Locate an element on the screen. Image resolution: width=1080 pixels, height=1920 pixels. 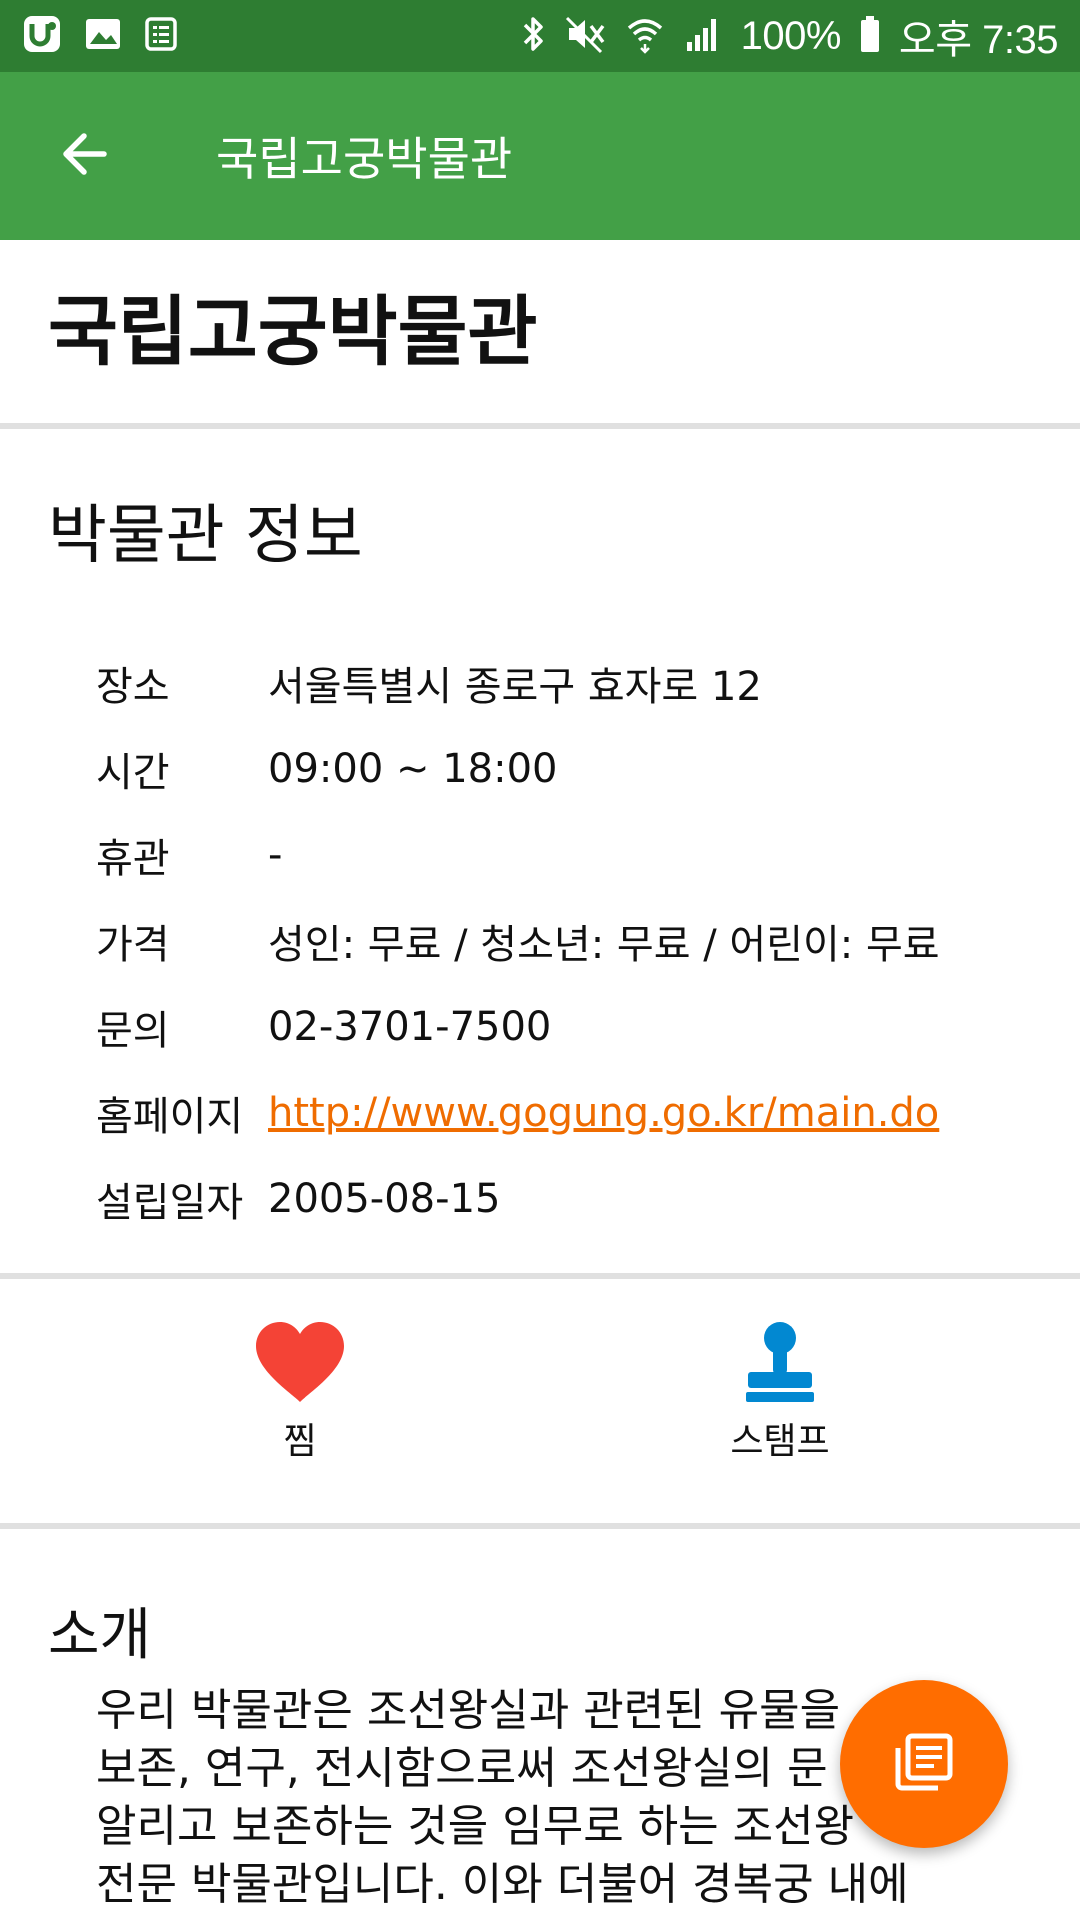
favorite-button: 찜 is located at coordinates (300, 1392).